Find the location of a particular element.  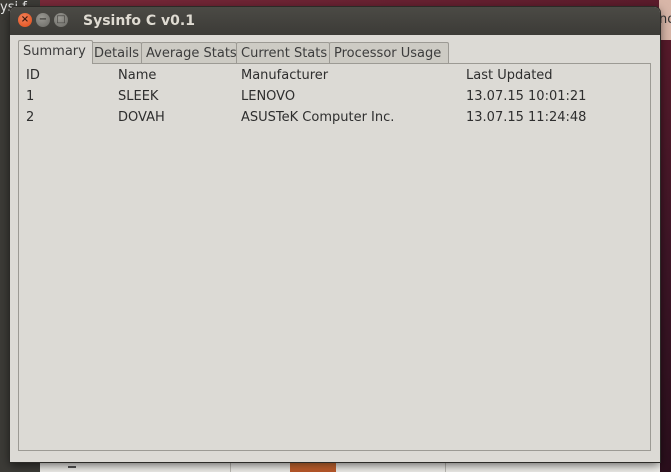

close-icon: × is located at coordinates (25, 20).